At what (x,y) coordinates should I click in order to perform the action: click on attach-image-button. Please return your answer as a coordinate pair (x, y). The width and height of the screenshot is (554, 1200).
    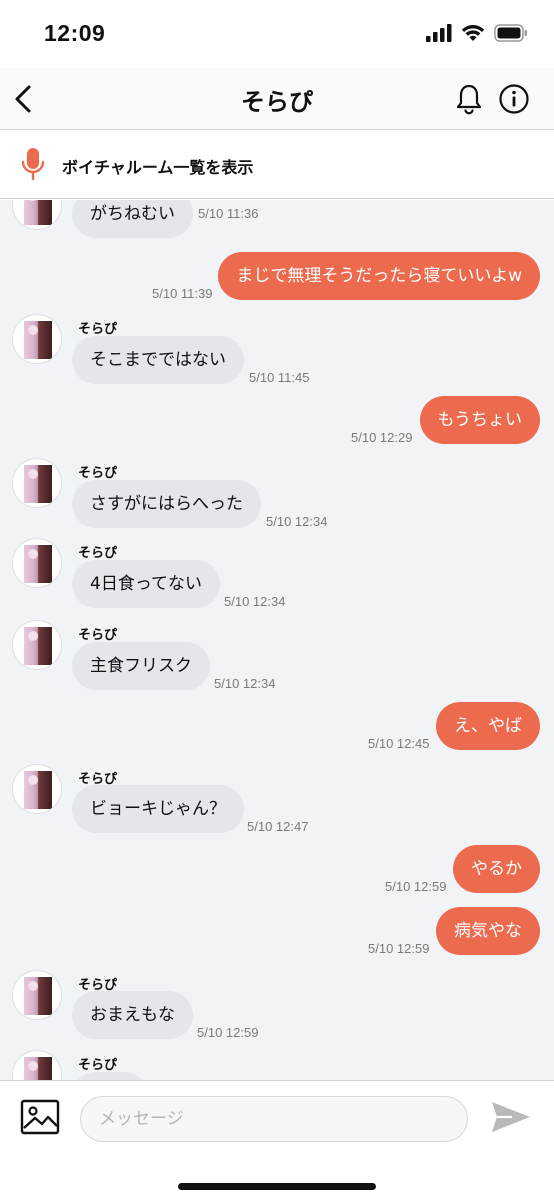
    Looking at the image, I should click on (40, 1117).